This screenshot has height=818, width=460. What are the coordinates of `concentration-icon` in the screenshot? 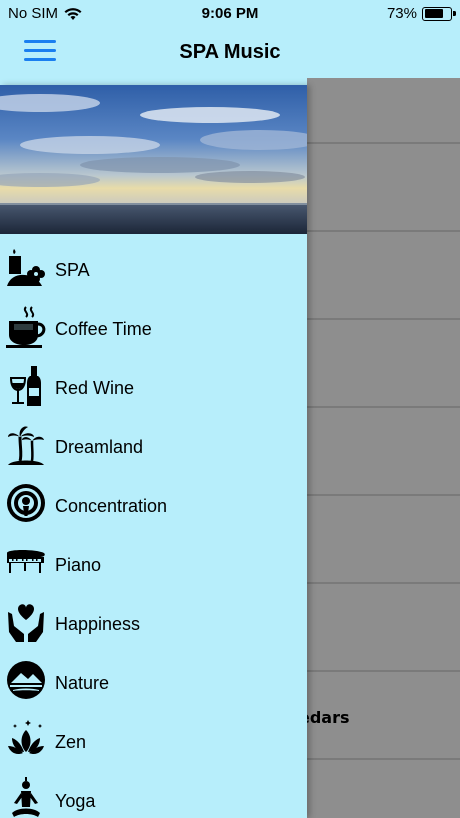 It's located at (26, 503).